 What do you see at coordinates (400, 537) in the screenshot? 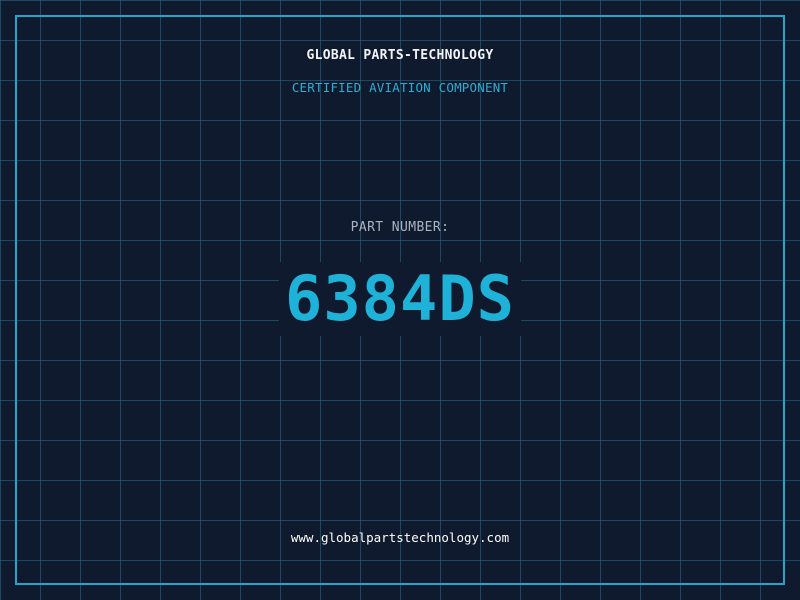
I see `website-url: www.globalpartstechnology.com` at bounding box center [400, 537].